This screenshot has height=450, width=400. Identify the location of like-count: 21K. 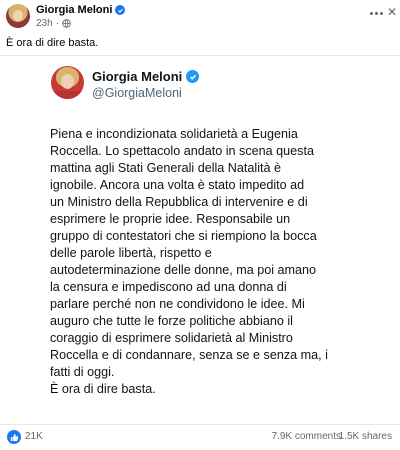
(34, 436).